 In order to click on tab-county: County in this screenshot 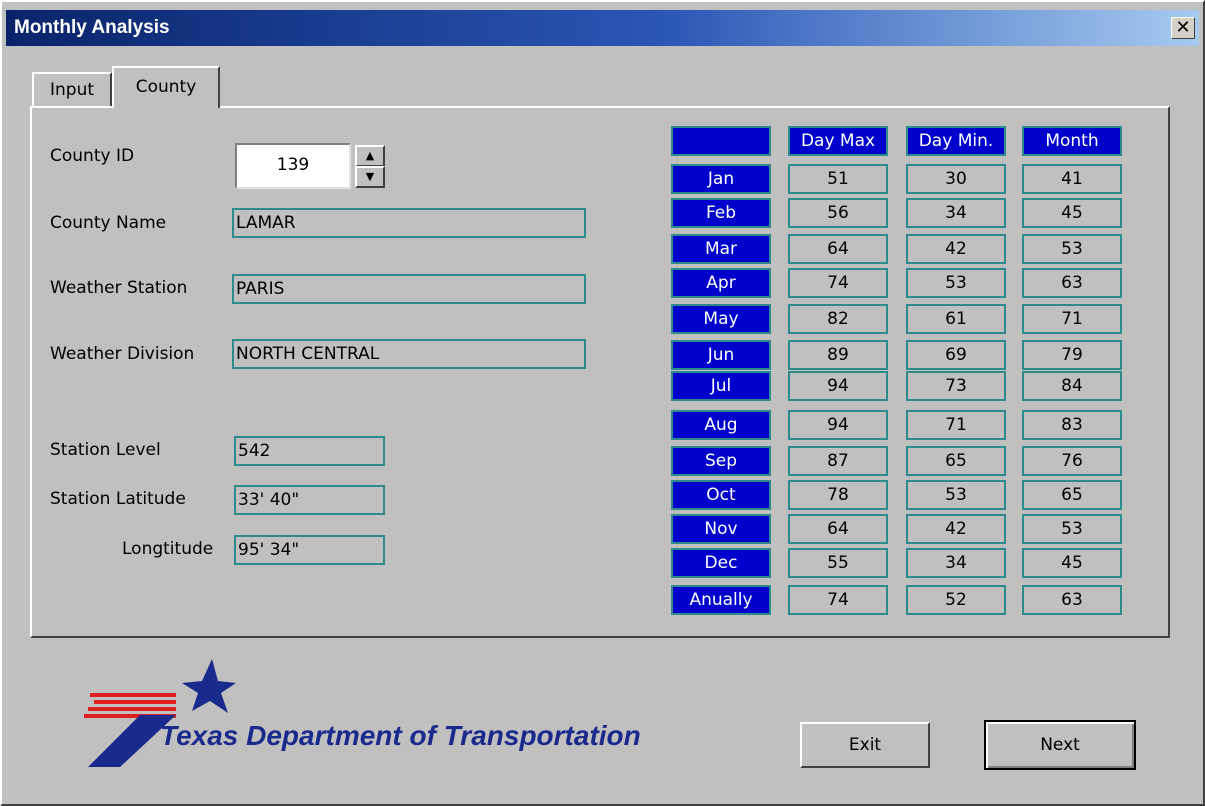, I will do `click(166, 87)`.